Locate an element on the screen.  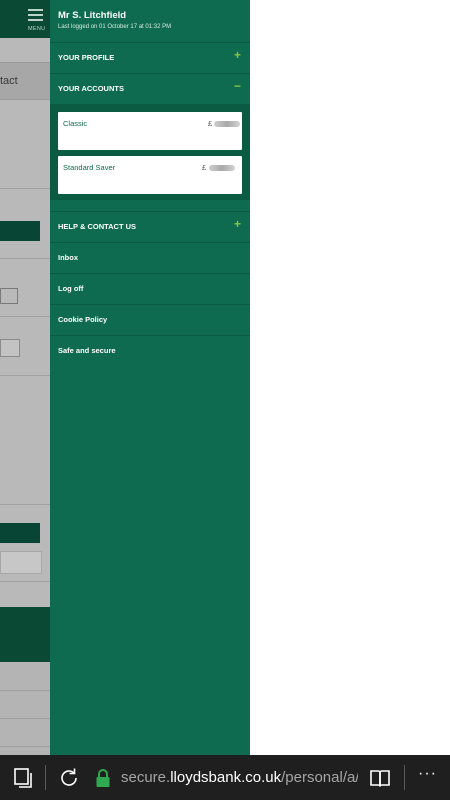
reading-view-icon is located at coordinates (380, 778).